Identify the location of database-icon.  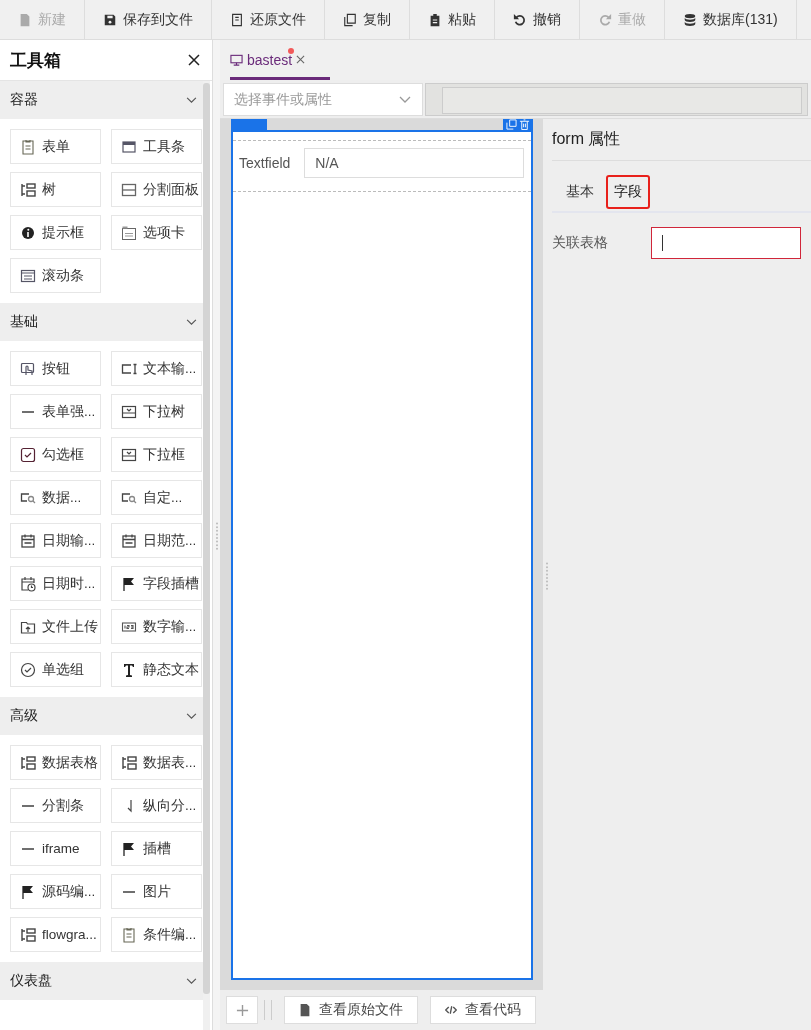
(690, 19).